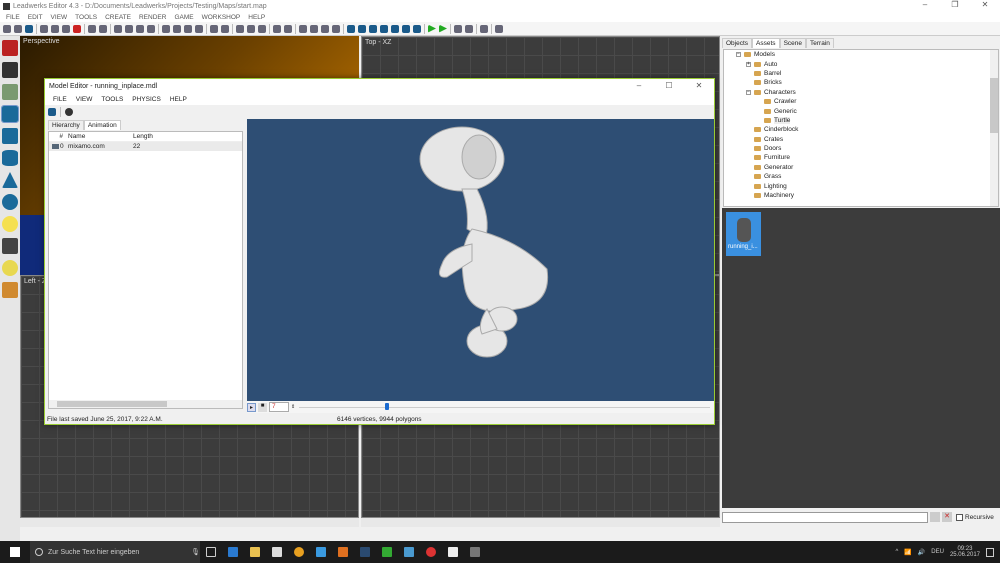  What do you see at coordinates (766, 43) in the screenshot?
I see `tab-assets: Assets` at bounding box center [766, 43].